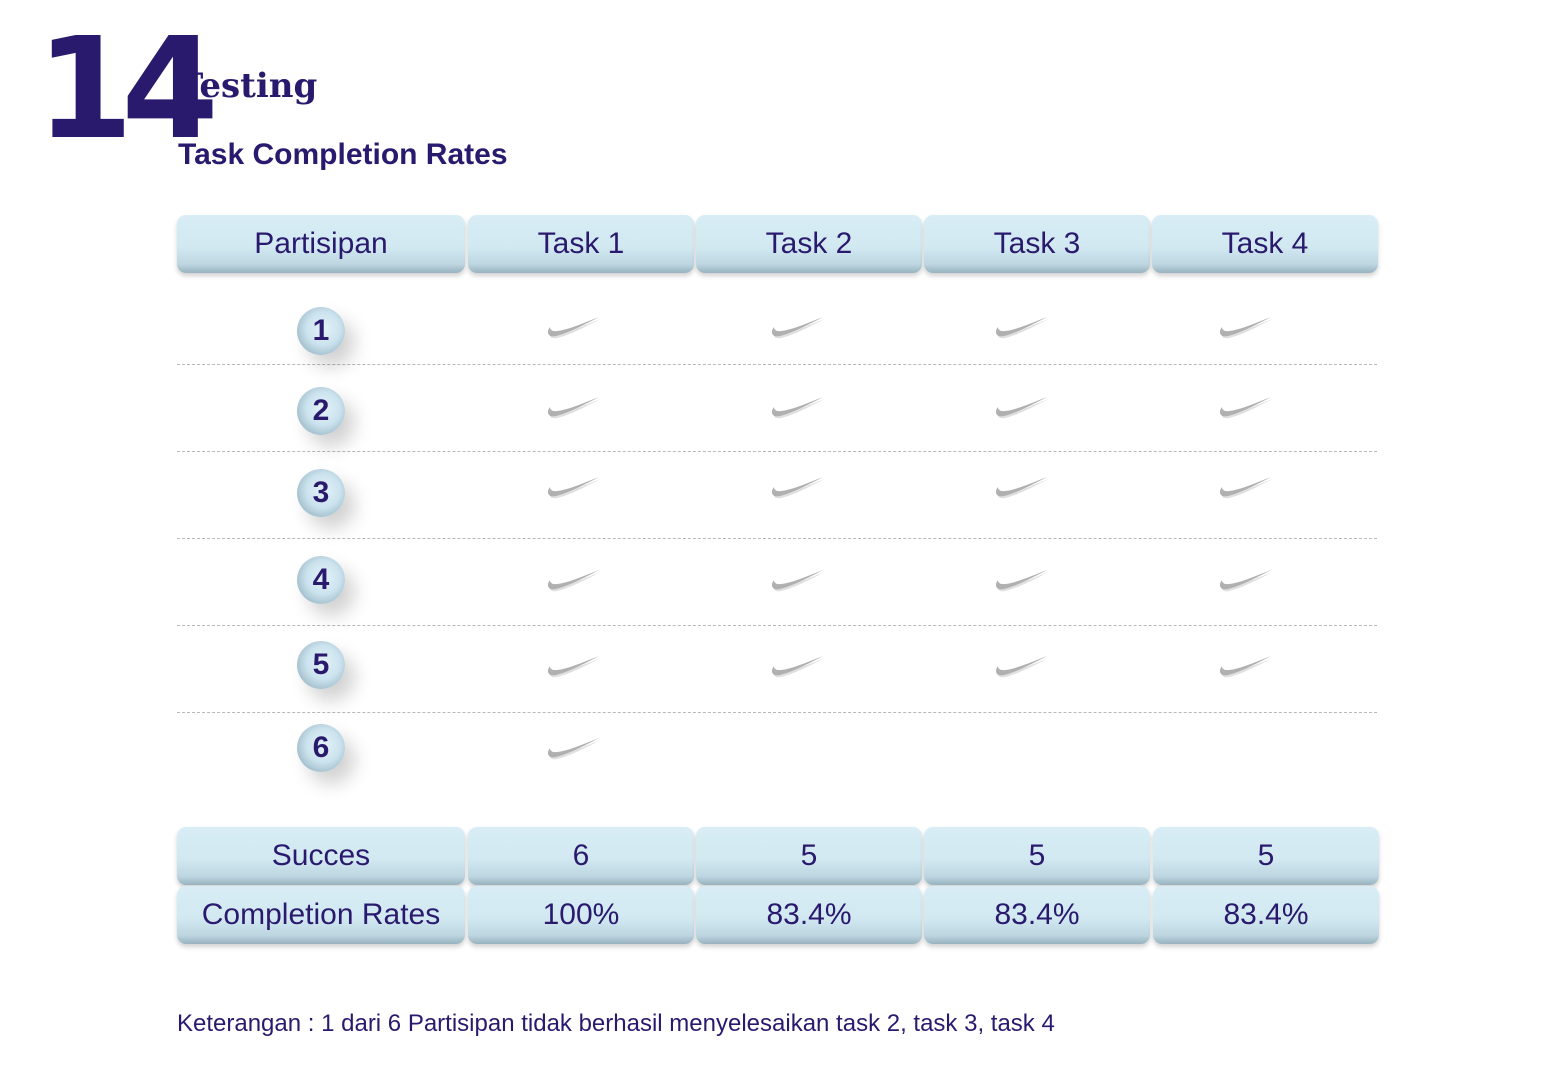 The height and width of the screenshot is (1080, 1567). I want to click on header-task-4: Task 4, so click(1265, 244).